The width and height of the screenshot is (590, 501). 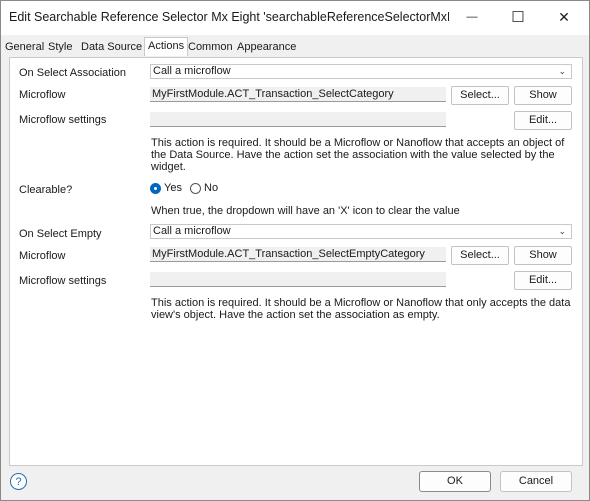 What do you see at coordinates (543, 255) in the screenshot?
I see `microflow-empty-show-button: Show` at bounding box center [543, 255].